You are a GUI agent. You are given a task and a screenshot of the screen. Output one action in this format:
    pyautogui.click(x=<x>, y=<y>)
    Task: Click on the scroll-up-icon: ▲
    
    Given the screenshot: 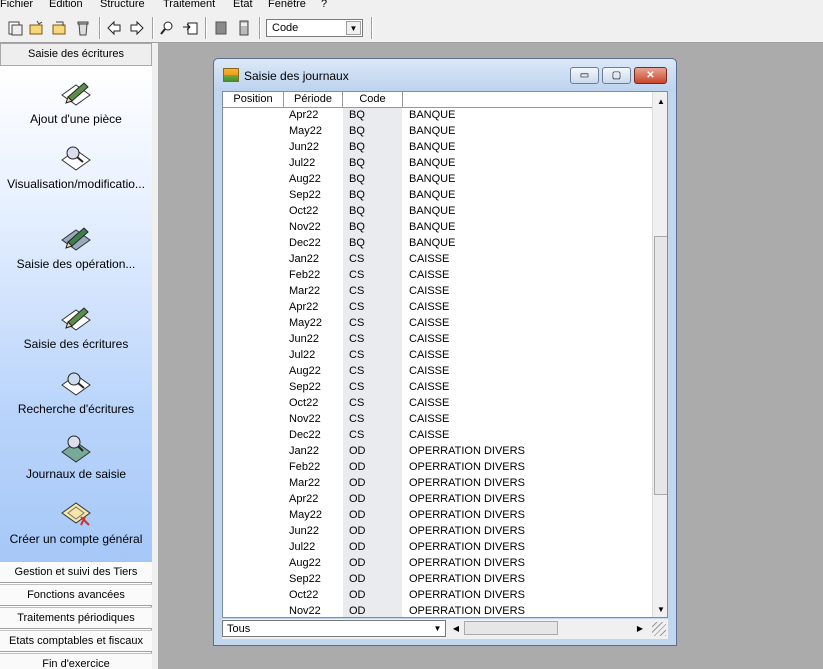 What is the action you would take?
    pyautogui.click(x=660, y=101)
    